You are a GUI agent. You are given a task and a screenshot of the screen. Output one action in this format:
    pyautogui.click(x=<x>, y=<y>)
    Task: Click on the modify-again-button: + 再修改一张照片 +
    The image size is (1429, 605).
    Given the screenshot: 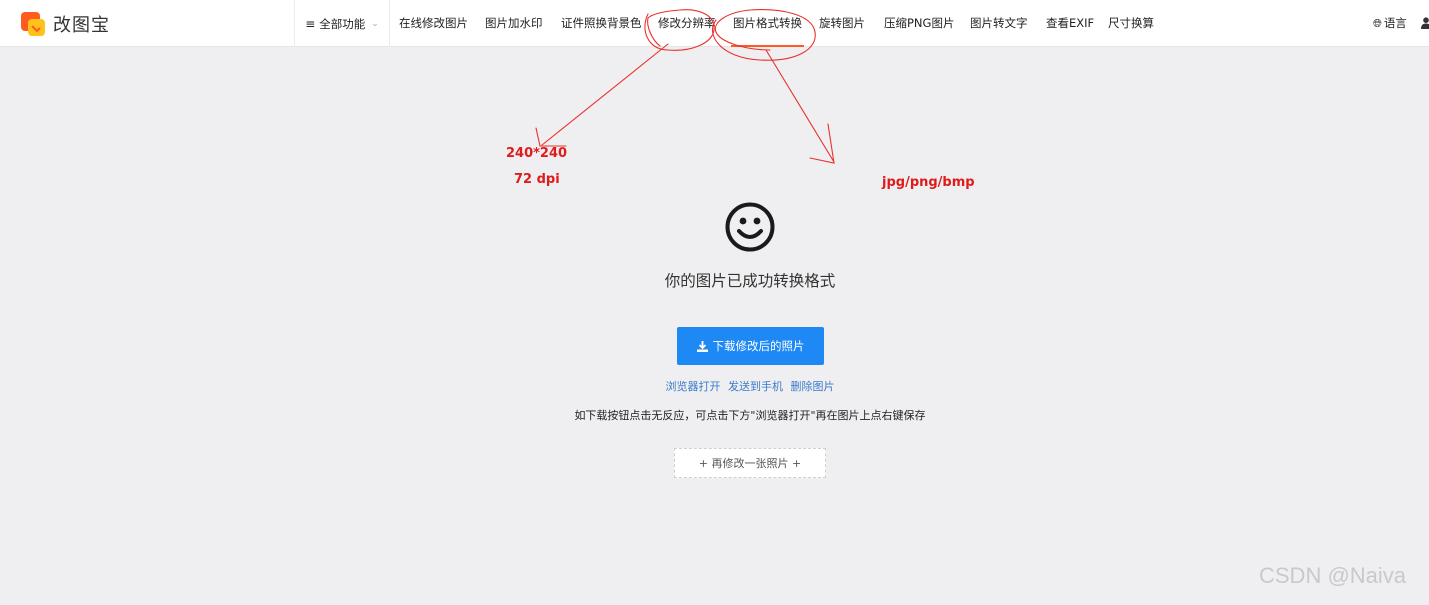 What is the action you would take?
    pyautogui.click(x=750, y=463)
    